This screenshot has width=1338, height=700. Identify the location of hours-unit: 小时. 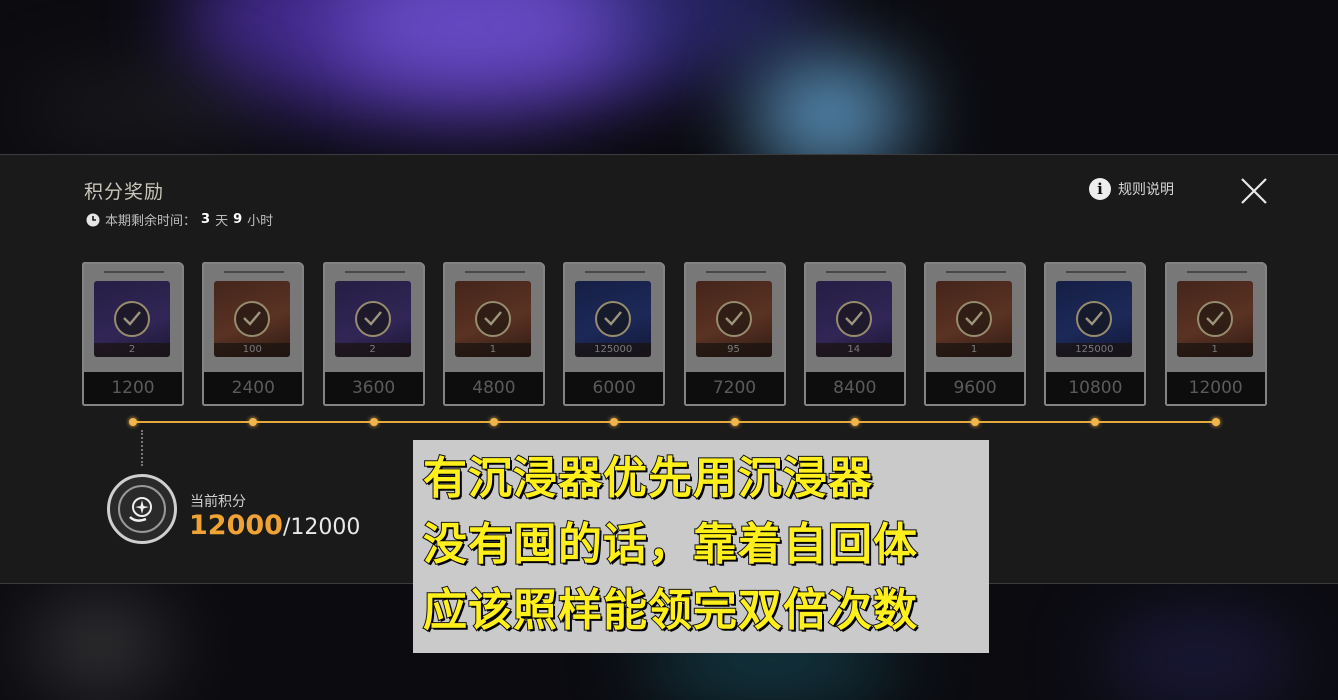
(260, 221).